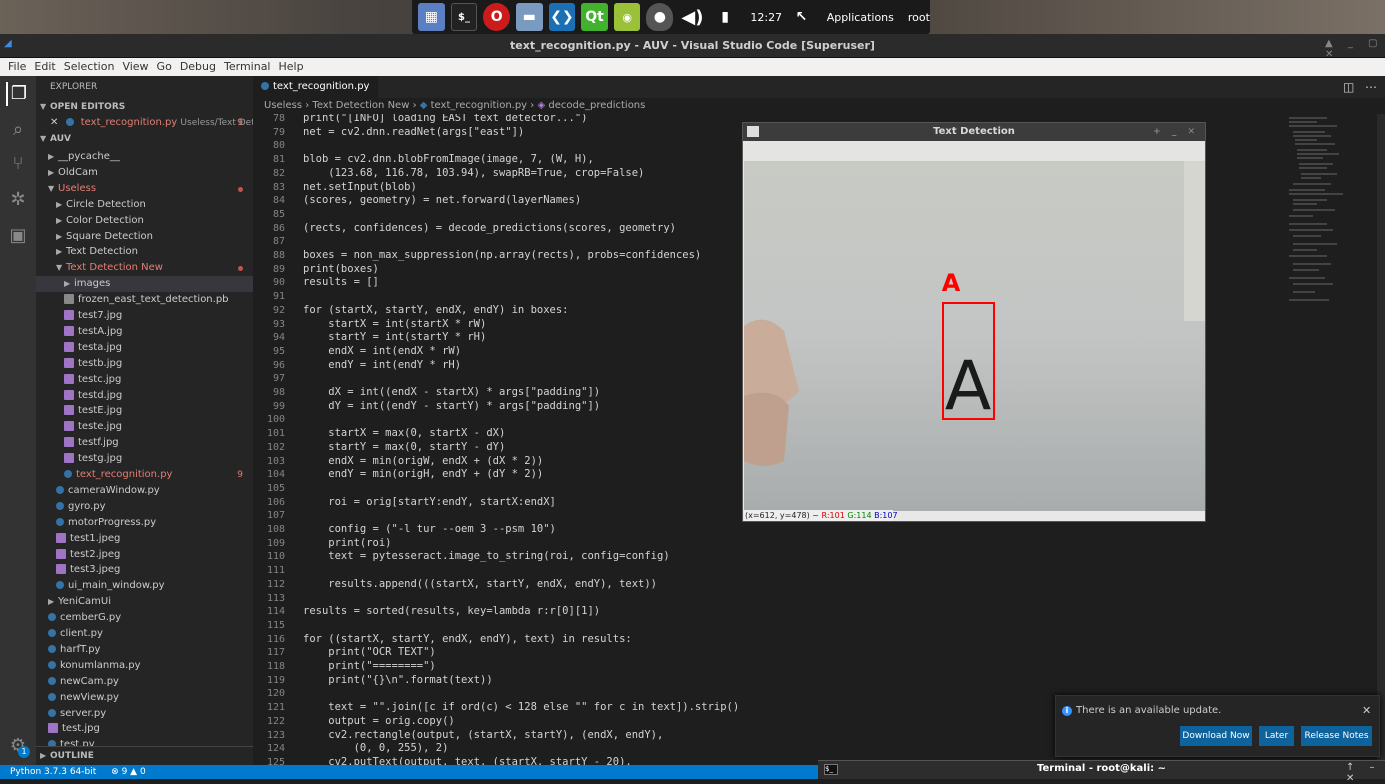 The width and height of the screenshot is (1385, 784). I want to click on extensions-icon: ▣, so click(18, 236).